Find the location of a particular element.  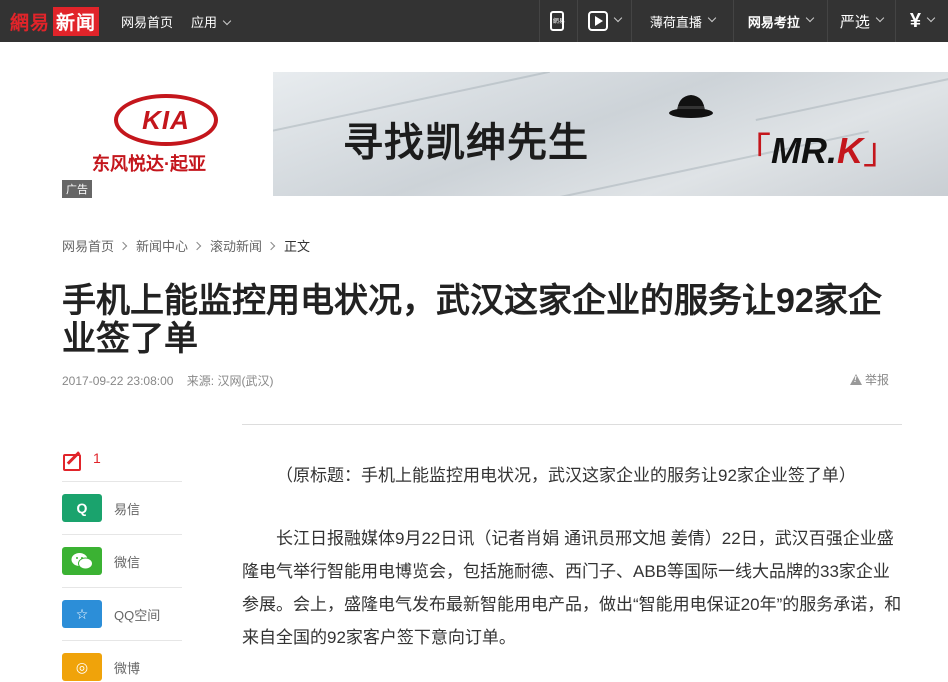

kia-brand-name: 东风悦达·起亚 is located at coordinates (149, 164).